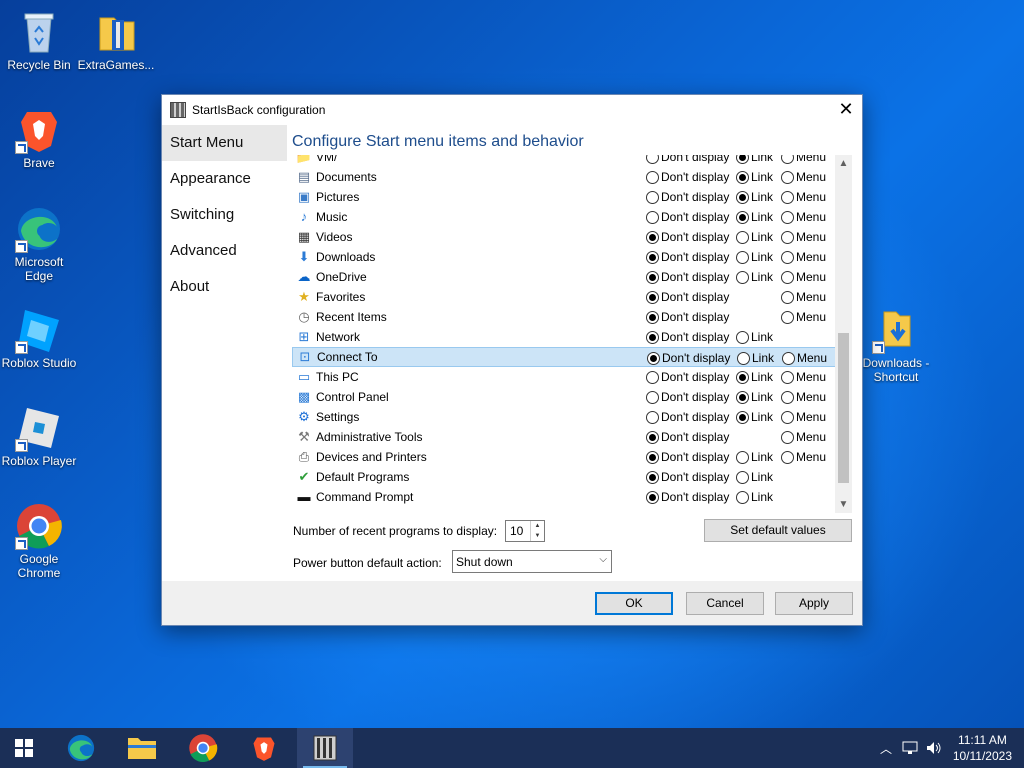 The image size is (1024, 768). What do you see at coordinates (564, 277) in the screenshot?
I see `list-item: ☁ OneDrive Don't display Link Menu` at bounding box center [564, 277].